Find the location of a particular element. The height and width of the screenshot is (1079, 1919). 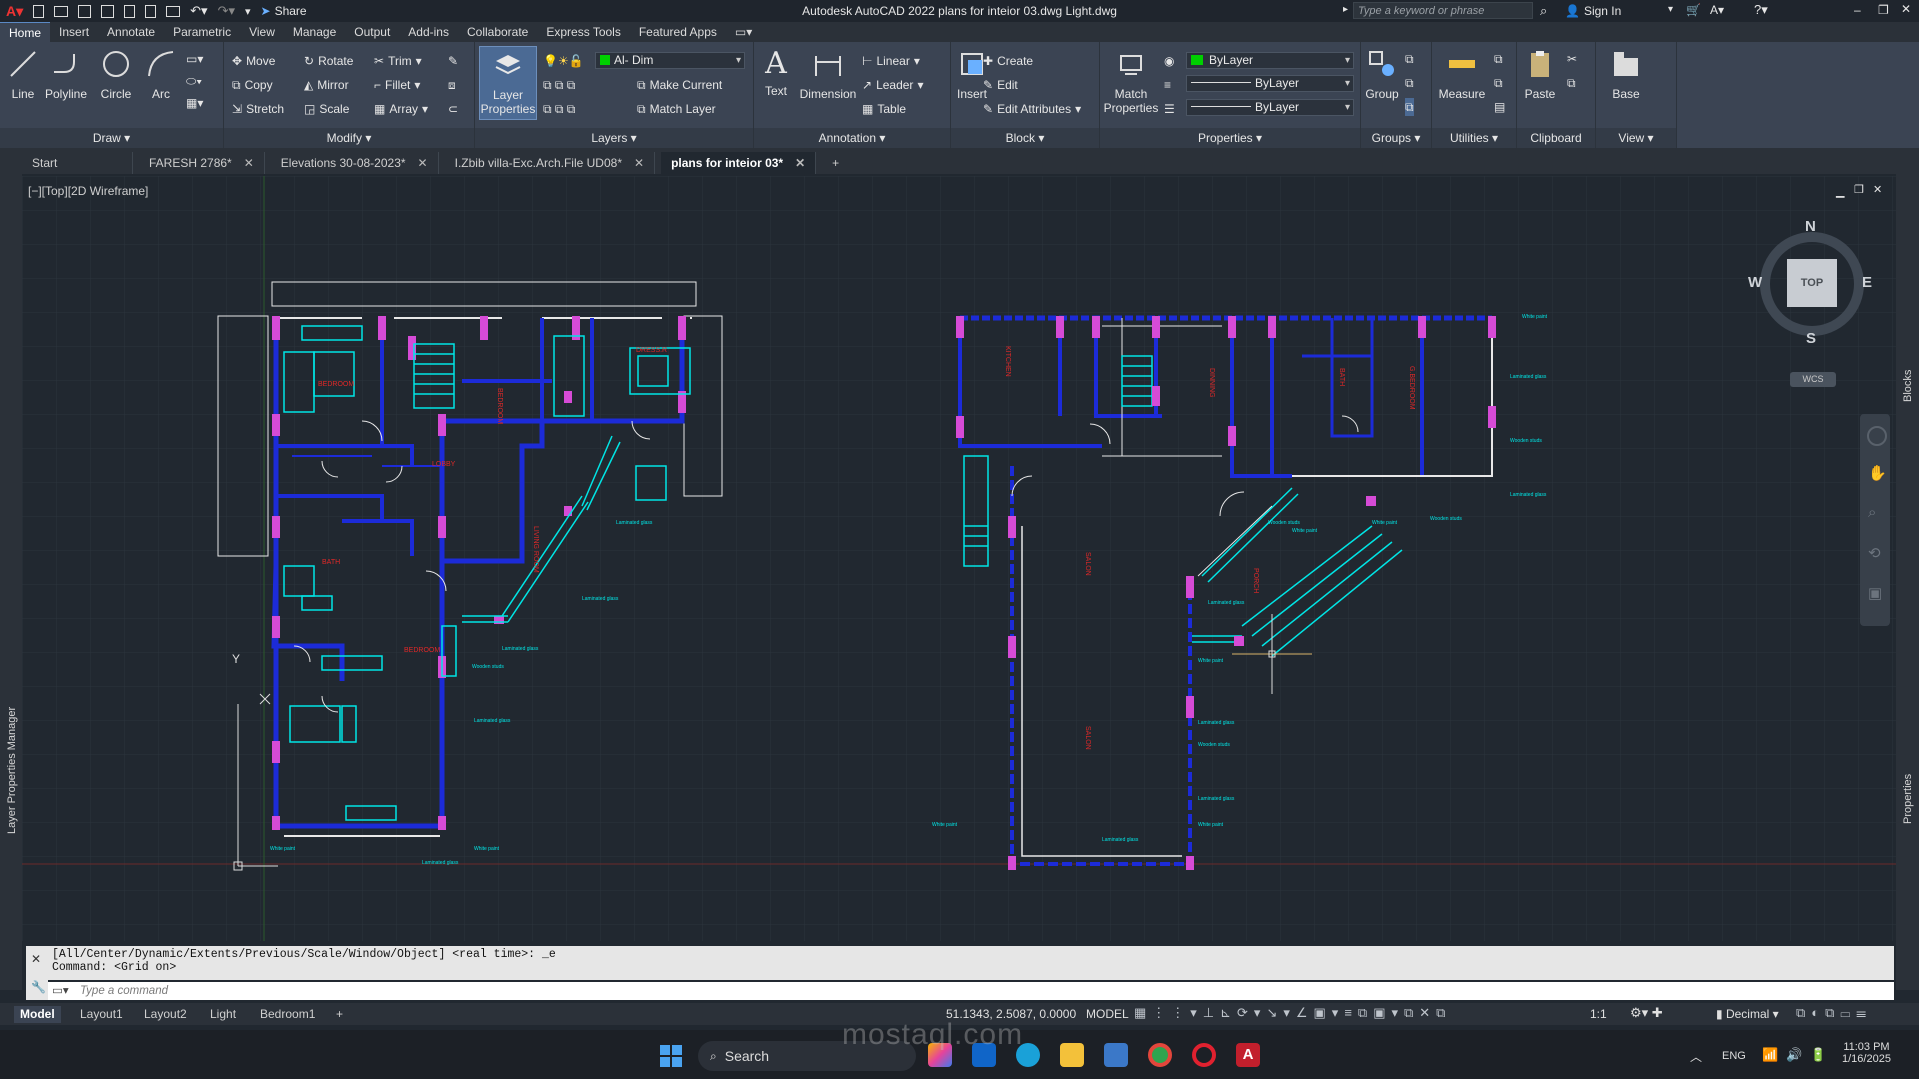

compass-east: E is located at coordinates (1867, 282).